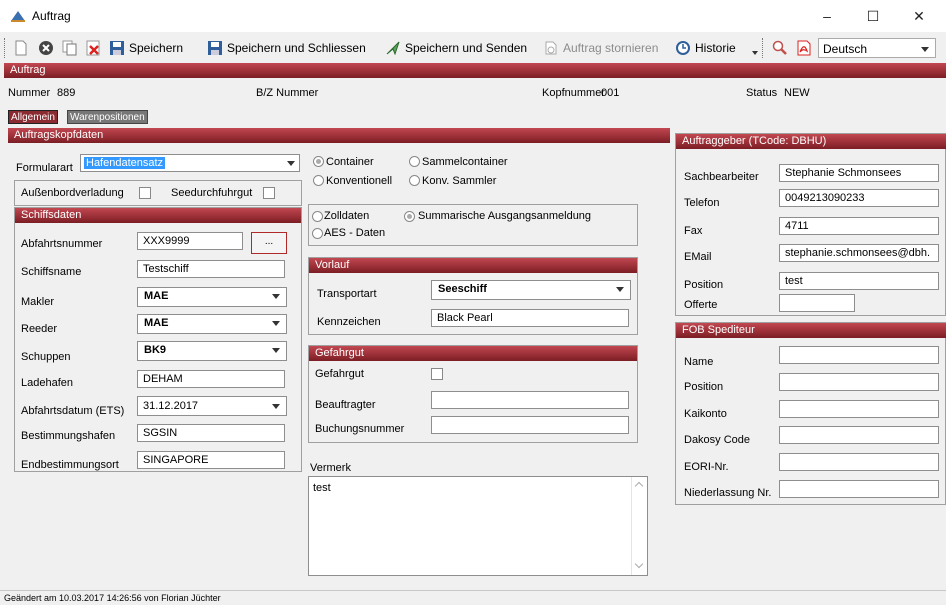 The height and width of the screenshot is (605, 946). I want to click on beauftragter-label: Beauftragter, so click(345, 405).